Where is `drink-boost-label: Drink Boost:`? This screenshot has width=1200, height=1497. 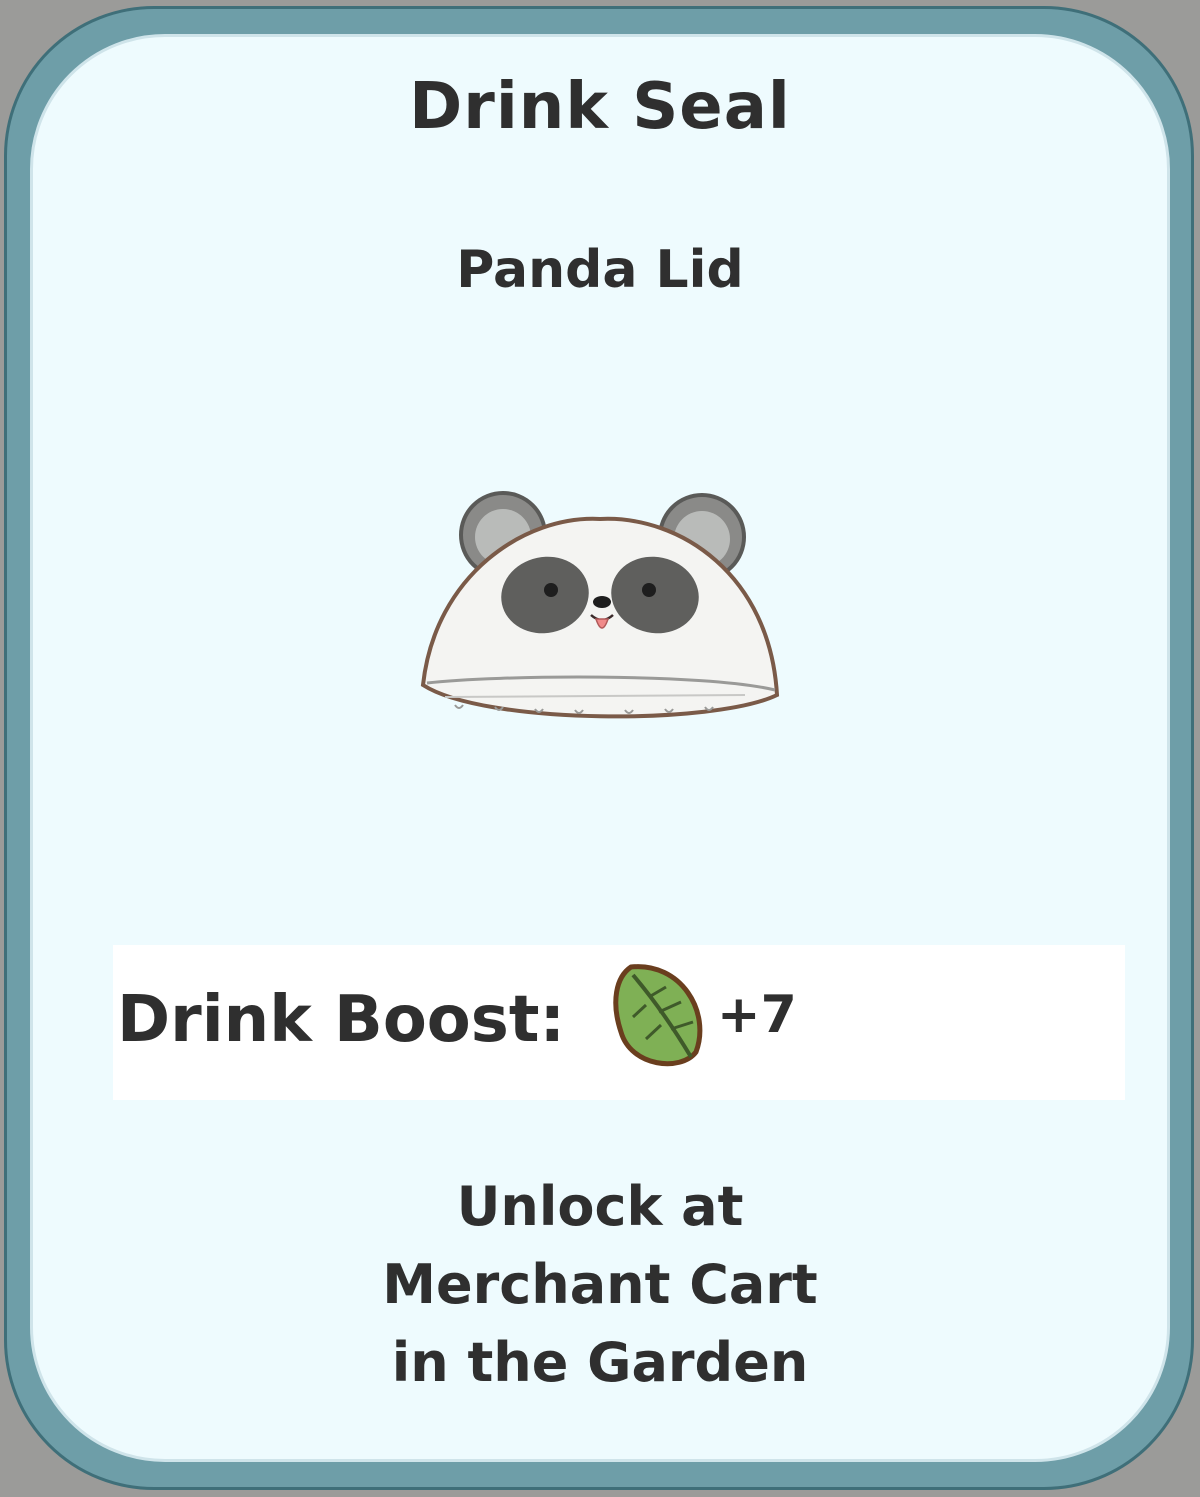
drink-boost-label: Drink Boost: is located at coordinates (341, 1020).